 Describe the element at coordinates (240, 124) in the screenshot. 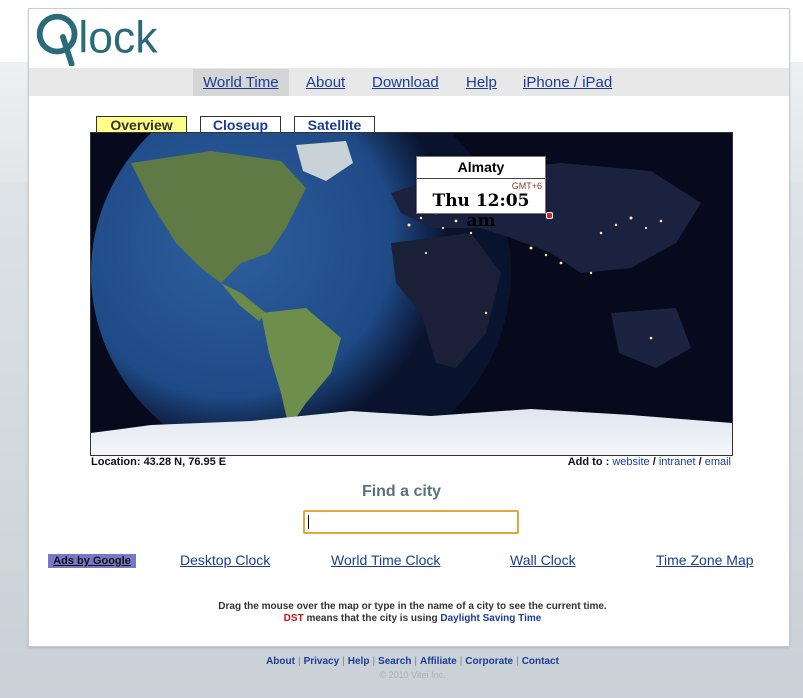

I see `tab-closeup: Closeup` at that location.